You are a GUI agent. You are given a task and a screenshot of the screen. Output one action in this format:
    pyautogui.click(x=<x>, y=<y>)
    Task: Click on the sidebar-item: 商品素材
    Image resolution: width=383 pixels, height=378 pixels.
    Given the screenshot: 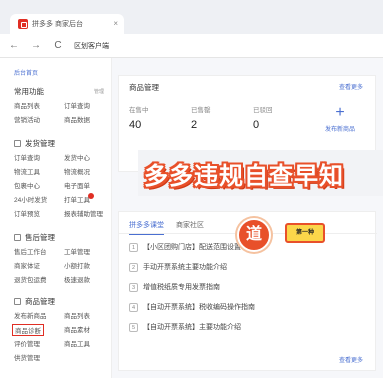 What is the action you would take?
    pyautogui.click(x=77, y=329)
    